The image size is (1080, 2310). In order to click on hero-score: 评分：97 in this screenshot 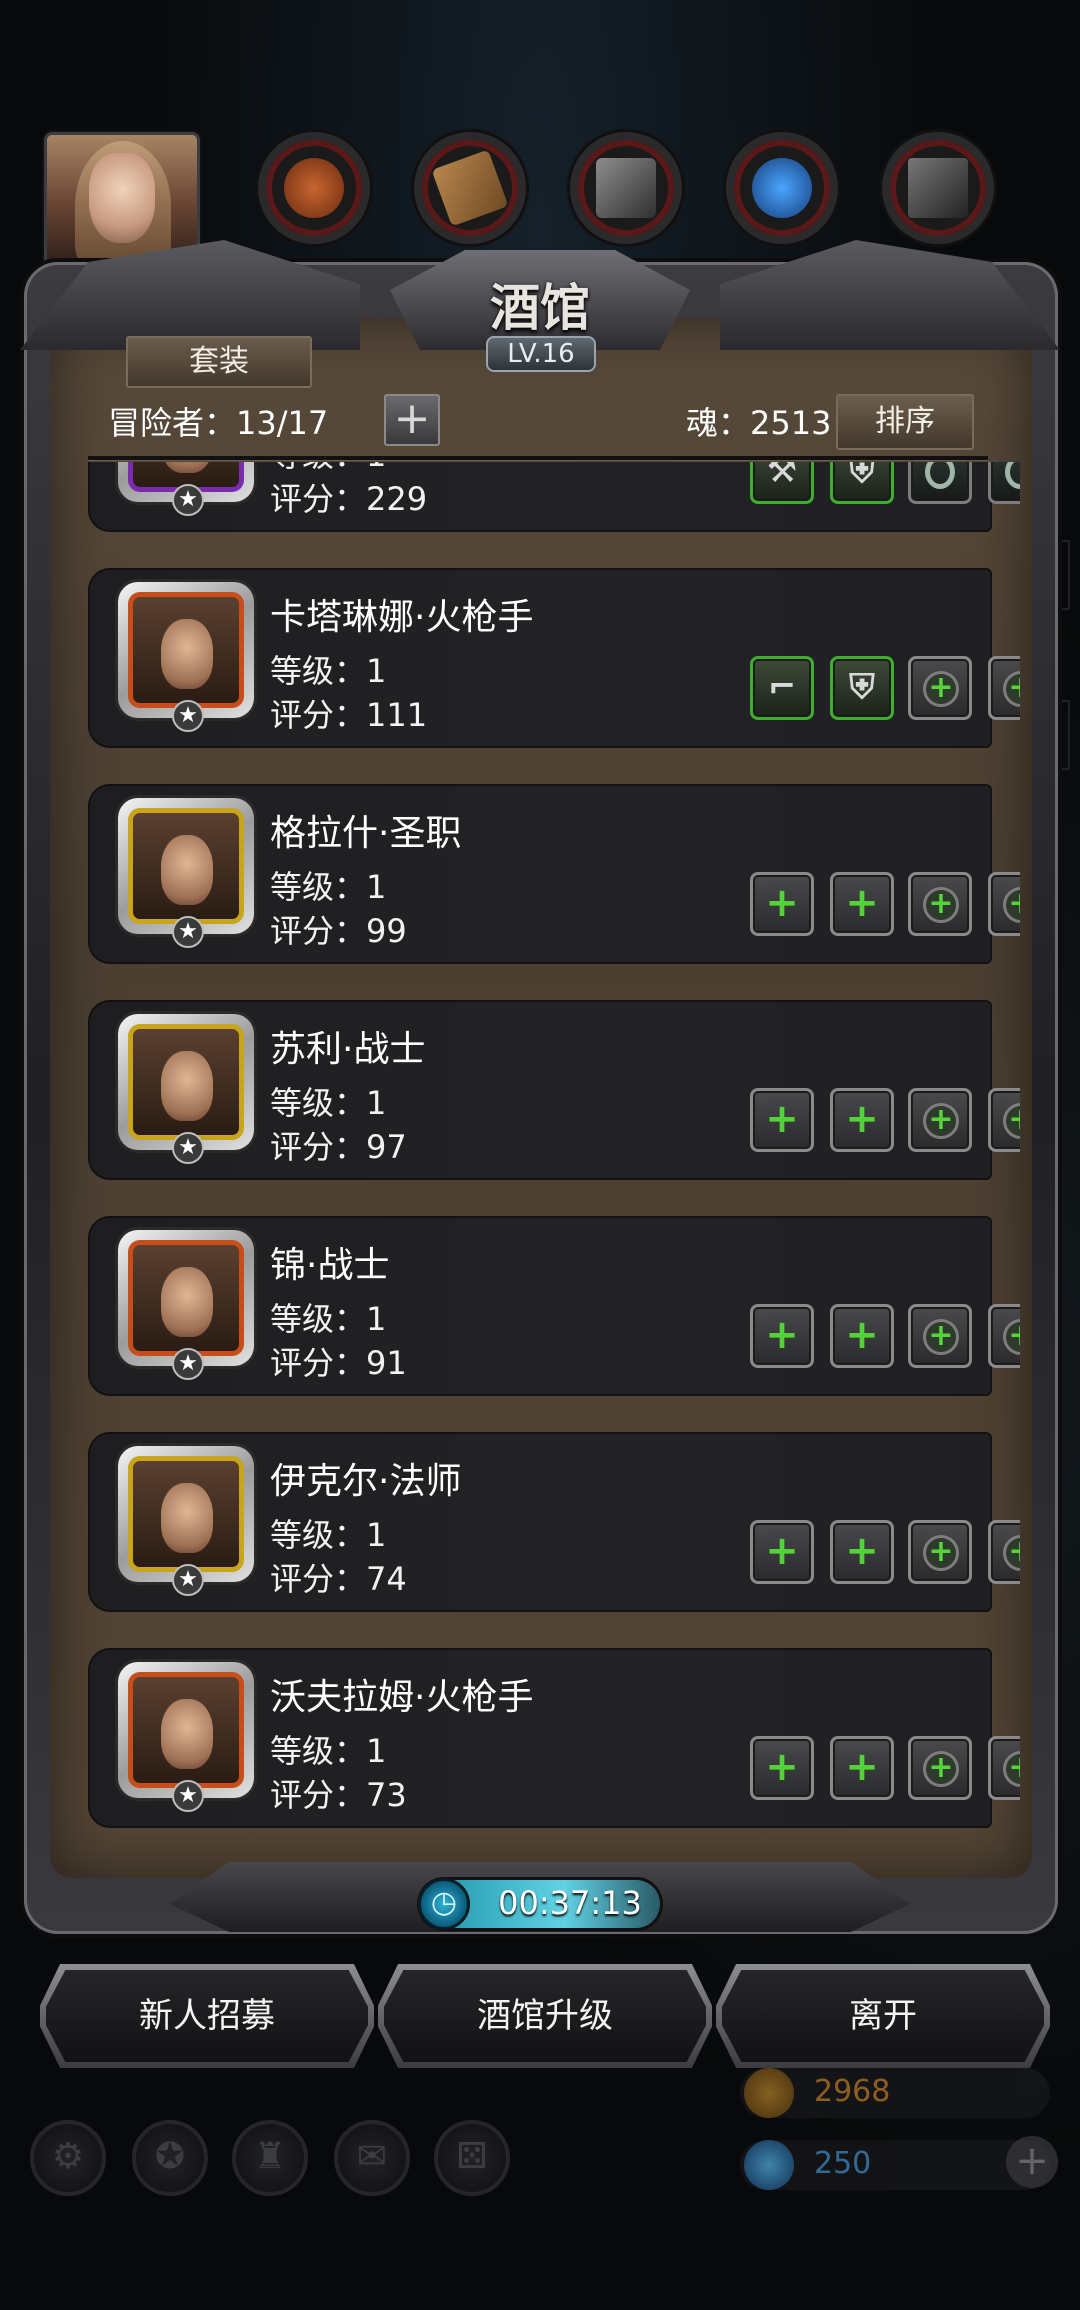, I will do `click(338, 1147)`.